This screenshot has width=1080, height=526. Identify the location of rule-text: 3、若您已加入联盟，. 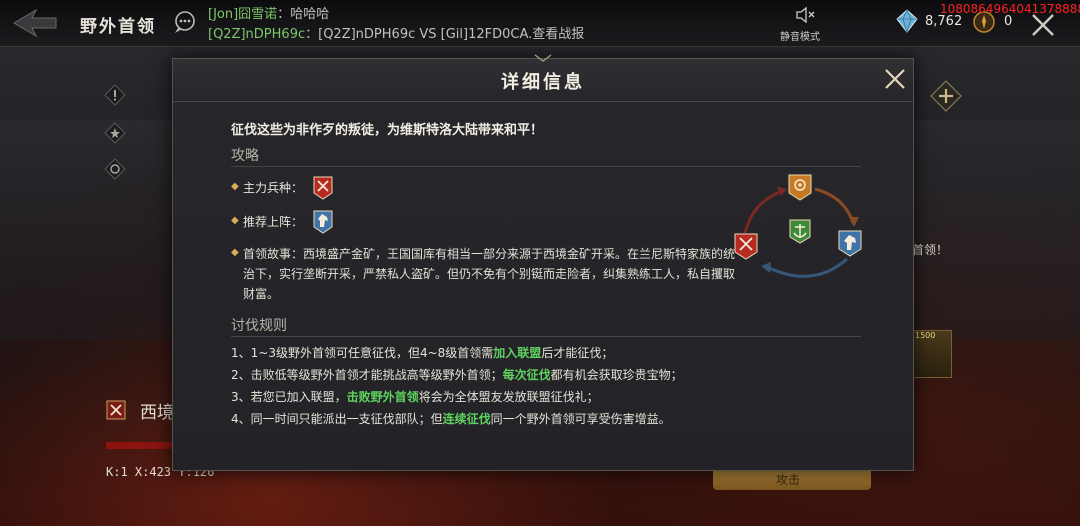
(289, 397).